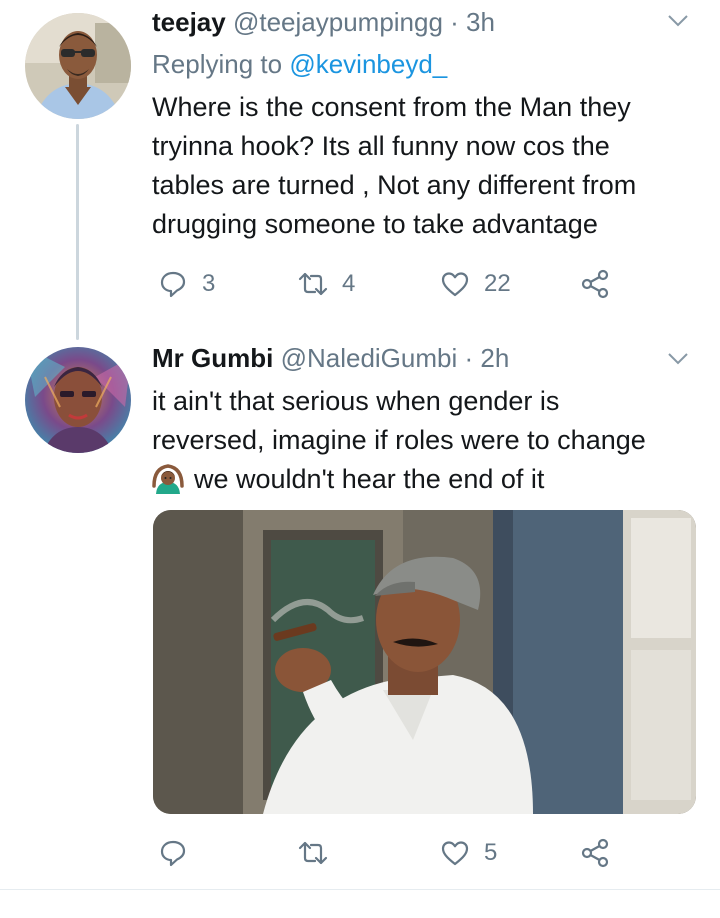 This screenshot has width=720, height=918. I want to click on tweet-text-line: we wouldn't hear the end of it, so click(369, 479).